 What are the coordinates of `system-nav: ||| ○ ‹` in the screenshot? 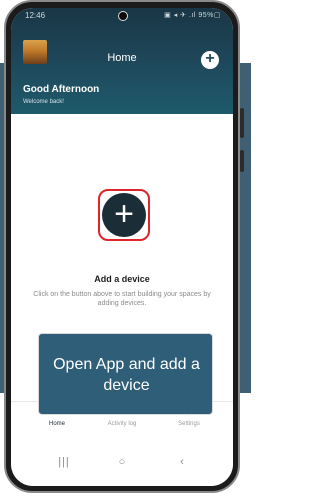 It's located at (122, 465).